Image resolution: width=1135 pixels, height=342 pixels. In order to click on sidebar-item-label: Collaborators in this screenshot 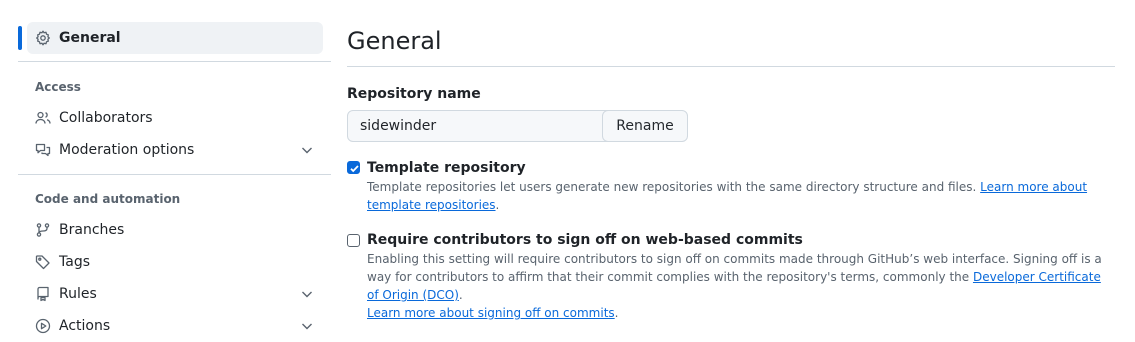, I will do `click(106, 118)`.